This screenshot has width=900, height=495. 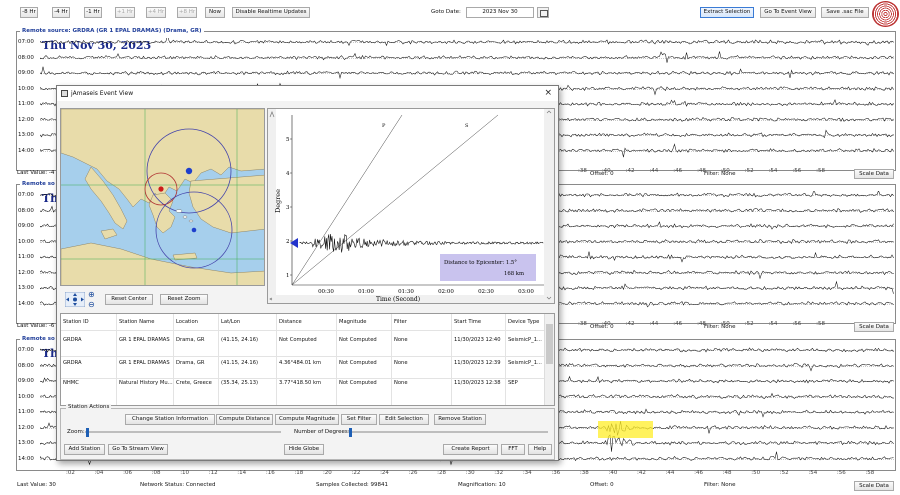 I want to click on minus-8hr-button: -8 Hr, so click(x=29, y=12).